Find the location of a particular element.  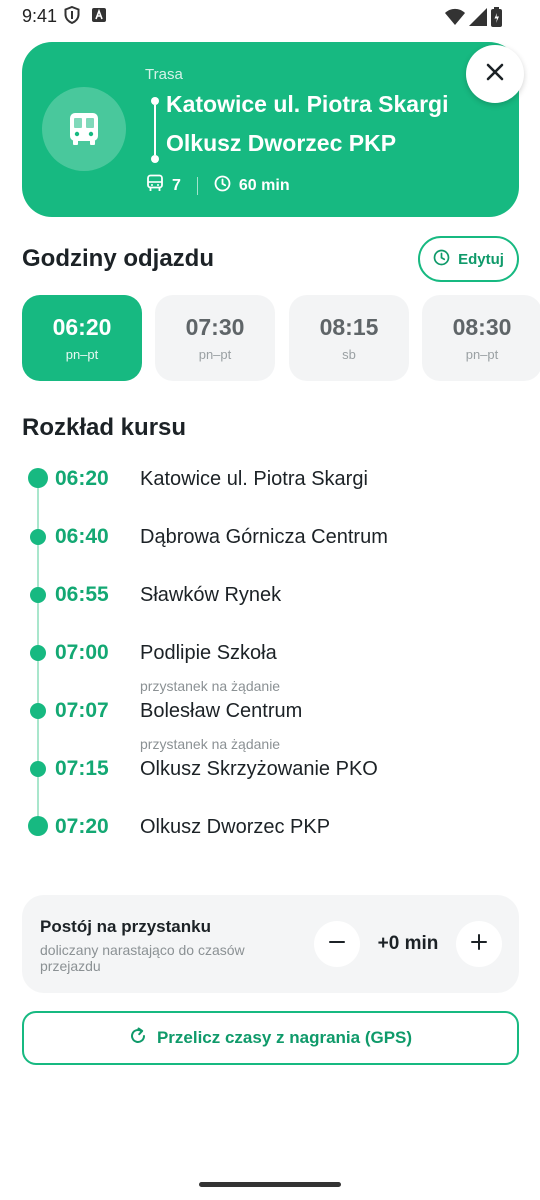

departure-chip: 08:15 sb is located at coordinates (349, 338).